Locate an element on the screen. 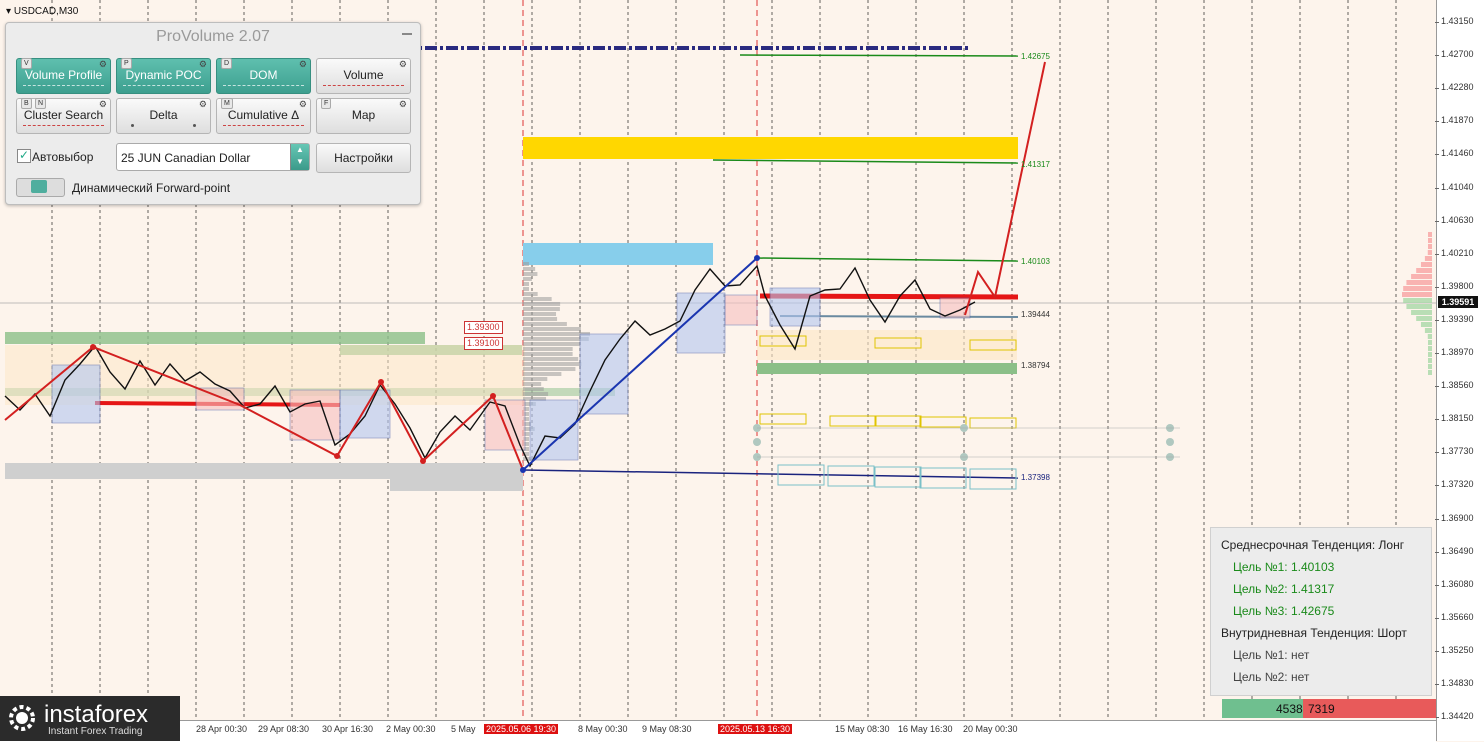 The height and width of the screenshot is (742, 1484). price-tick: 1.43150 is located at coordinates (1454, 21).